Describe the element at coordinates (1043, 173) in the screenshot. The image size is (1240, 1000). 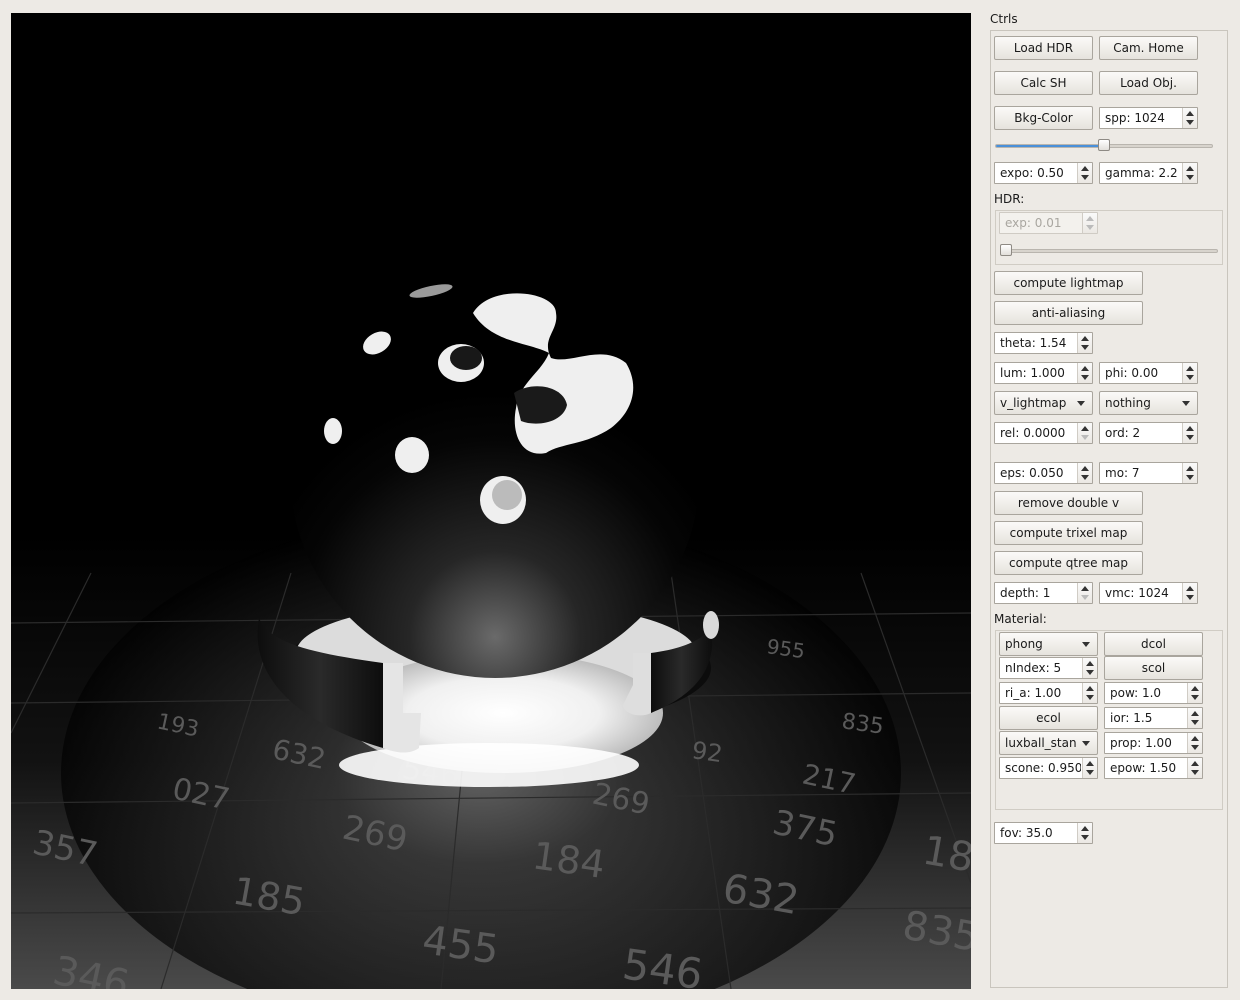
I see `expo-spinbox: expo: 0.50` at that location.